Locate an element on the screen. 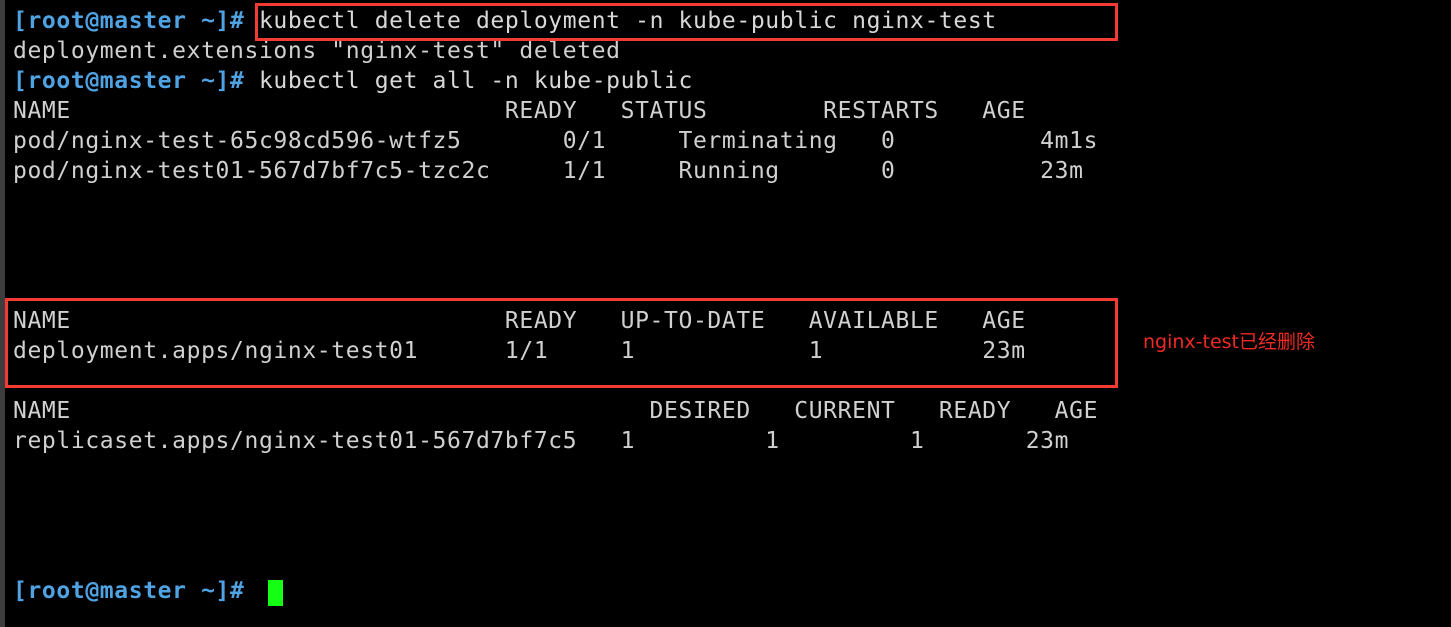 Image resolution: width=1451 pixels, height=627 pixels. pods-table-header: NAME READY STATUS RESTARTS AGE is located at coordinates (519, 111).